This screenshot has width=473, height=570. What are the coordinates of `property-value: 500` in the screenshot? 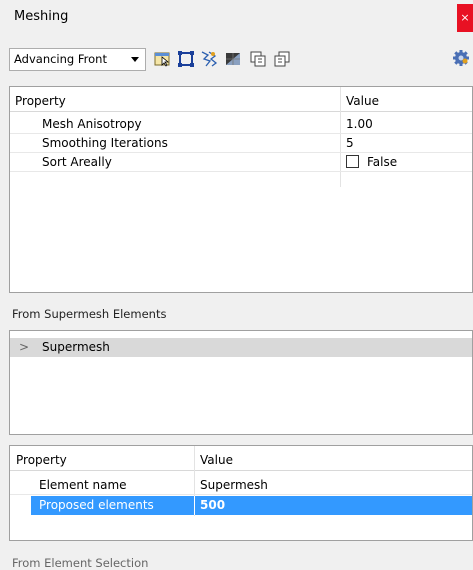 It's located at (212, 505).